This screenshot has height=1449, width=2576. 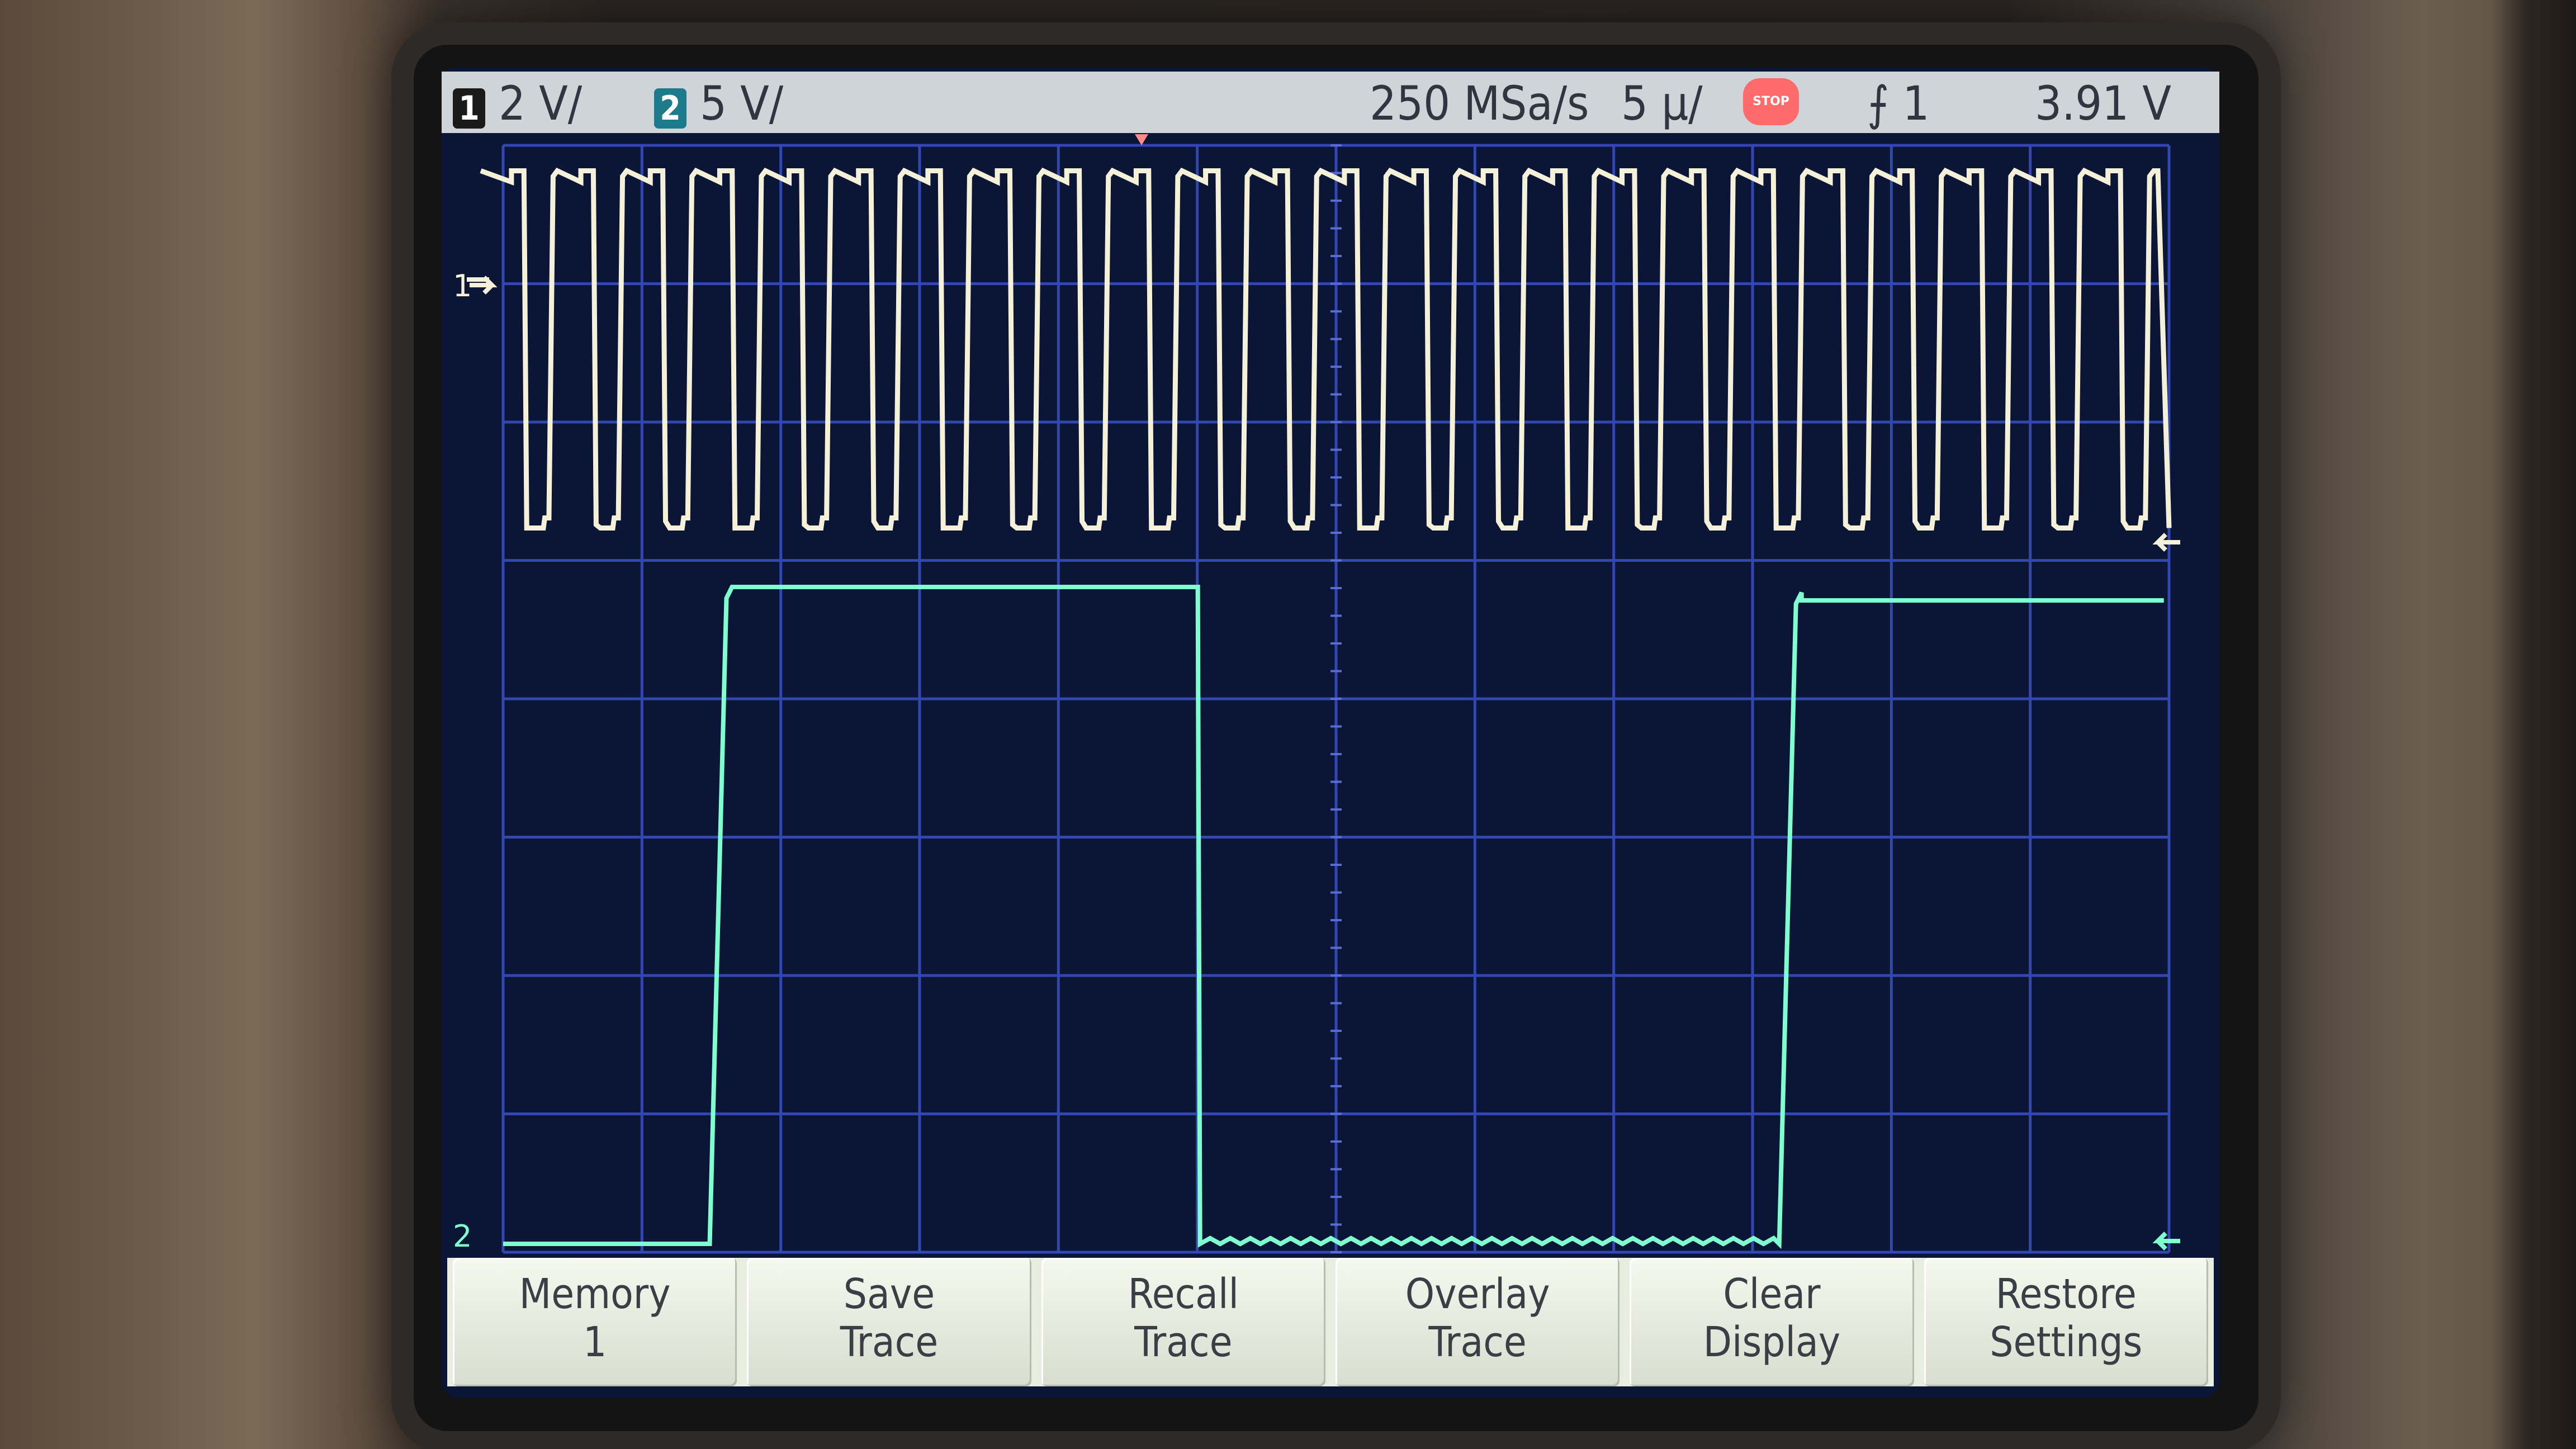 I want to click on trigger-level: 3.91 V, so click(x=2103, y=103).